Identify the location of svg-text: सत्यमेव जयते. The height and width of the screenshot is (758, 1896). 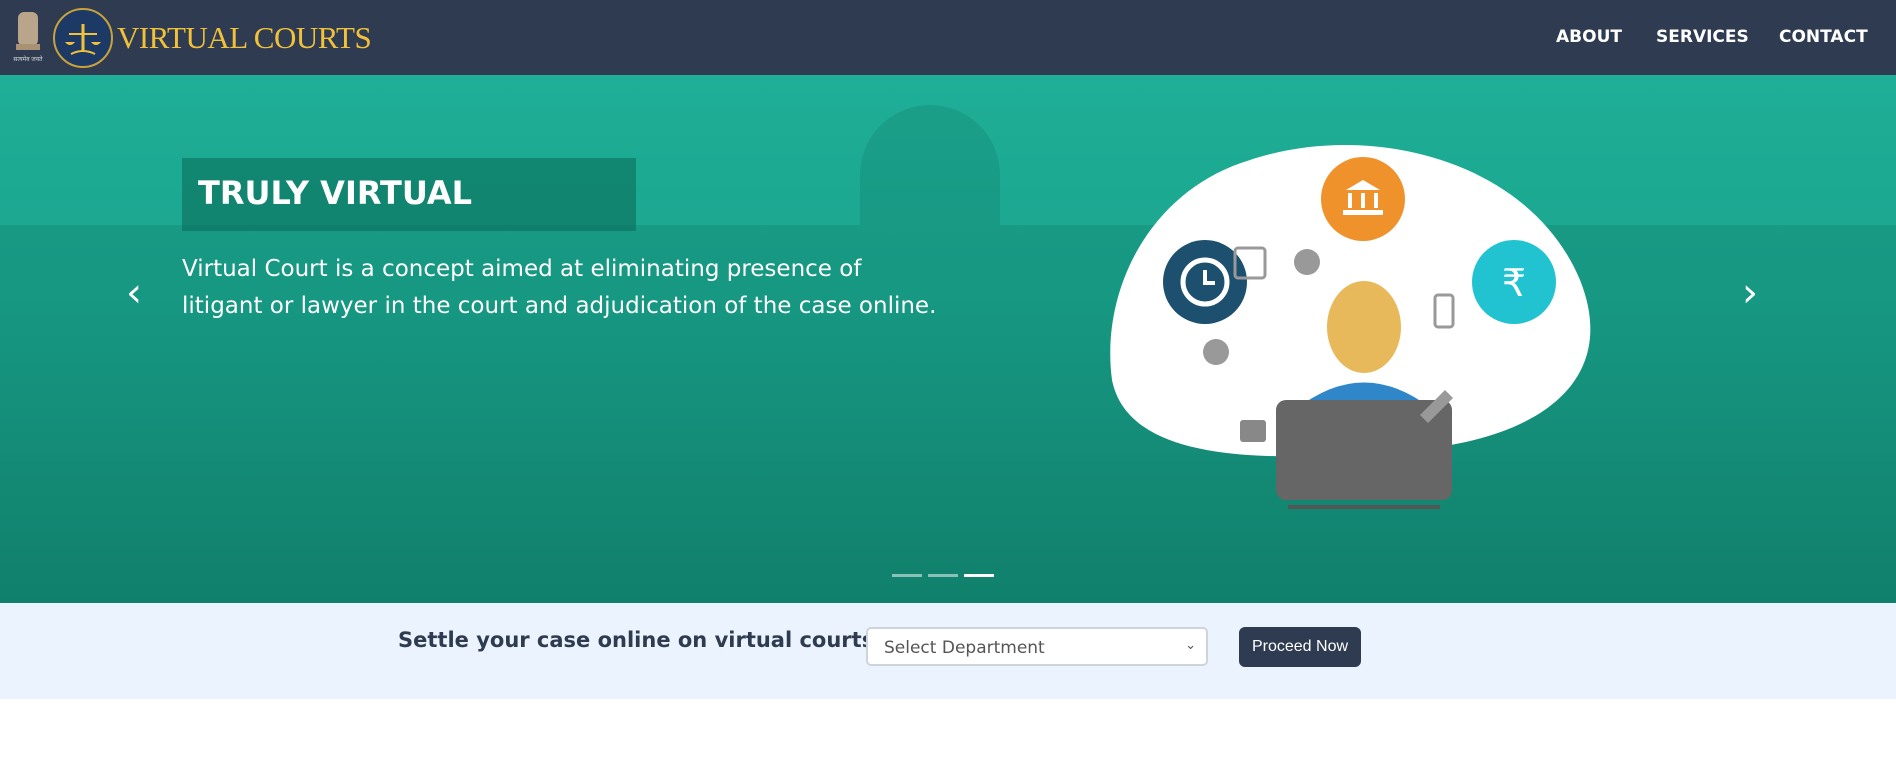
(28, 59).